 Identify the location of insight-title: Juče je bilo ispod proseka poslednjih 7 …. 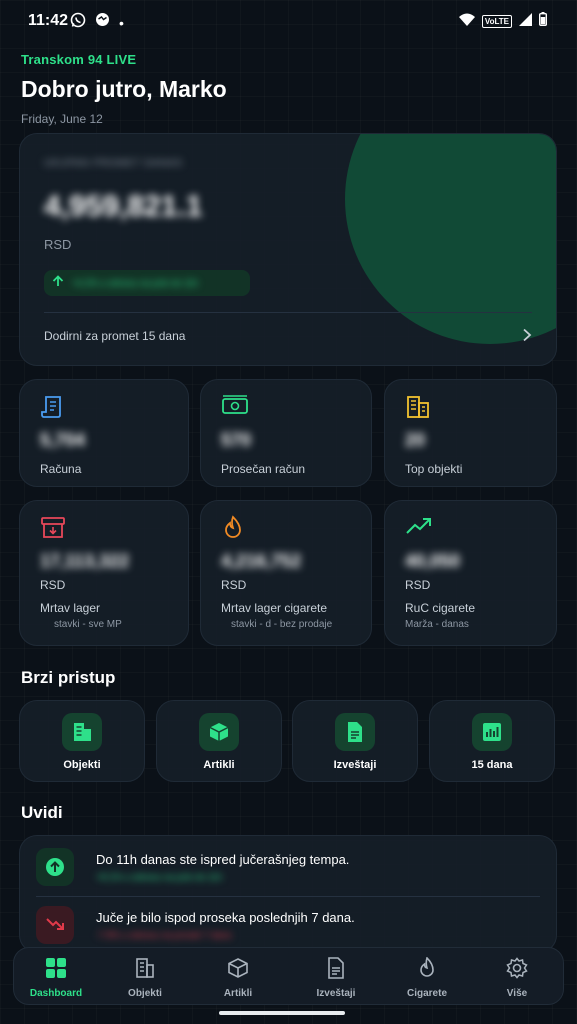
(225, 917).